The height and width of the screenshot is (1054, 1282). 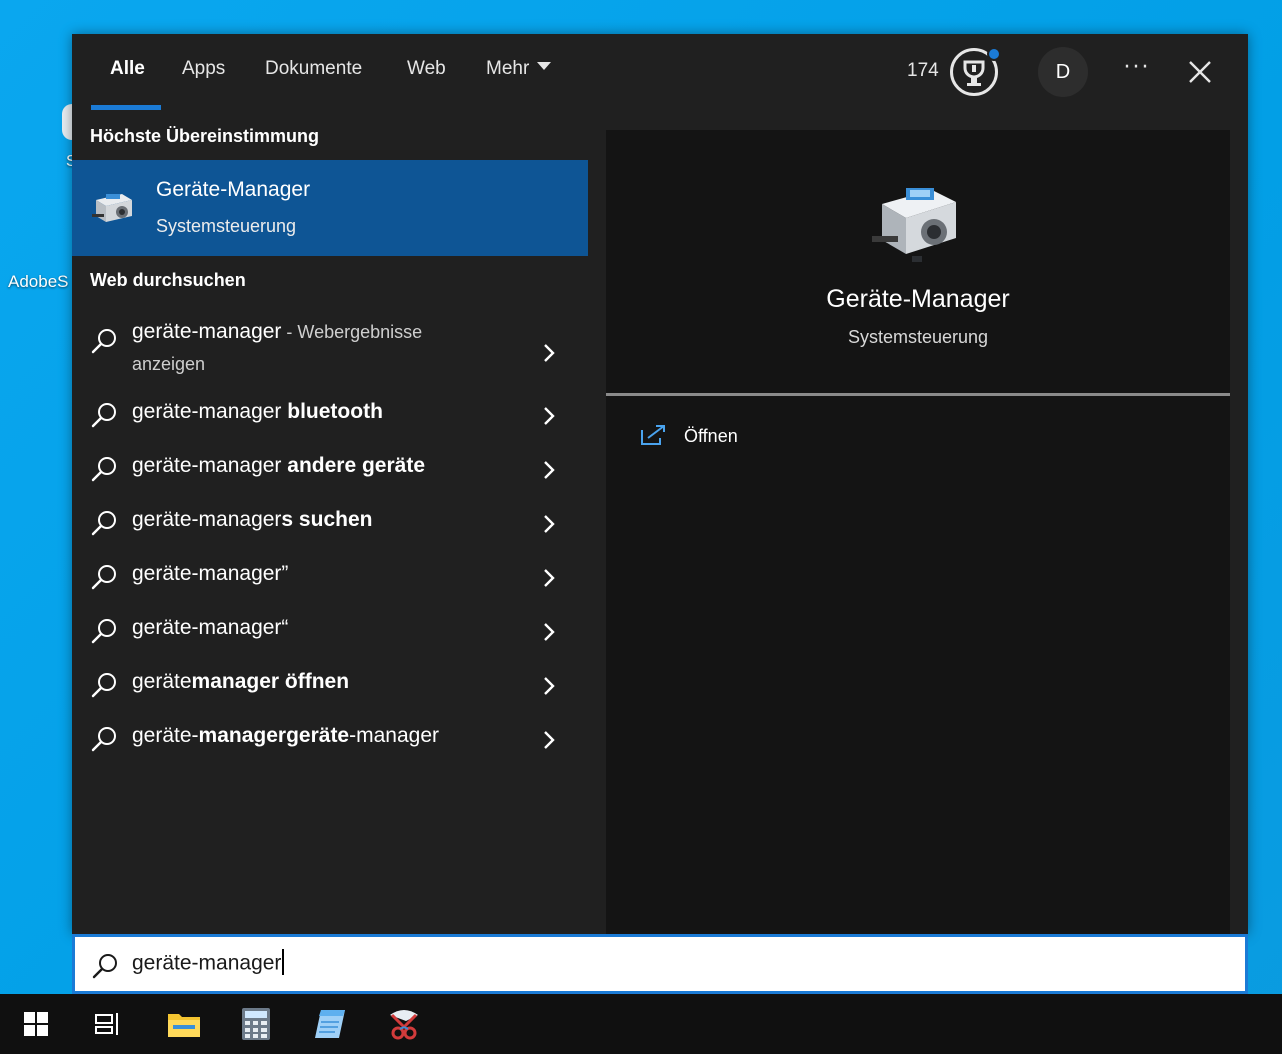 I want to click on notification-dot, so click(x=994, y=54).